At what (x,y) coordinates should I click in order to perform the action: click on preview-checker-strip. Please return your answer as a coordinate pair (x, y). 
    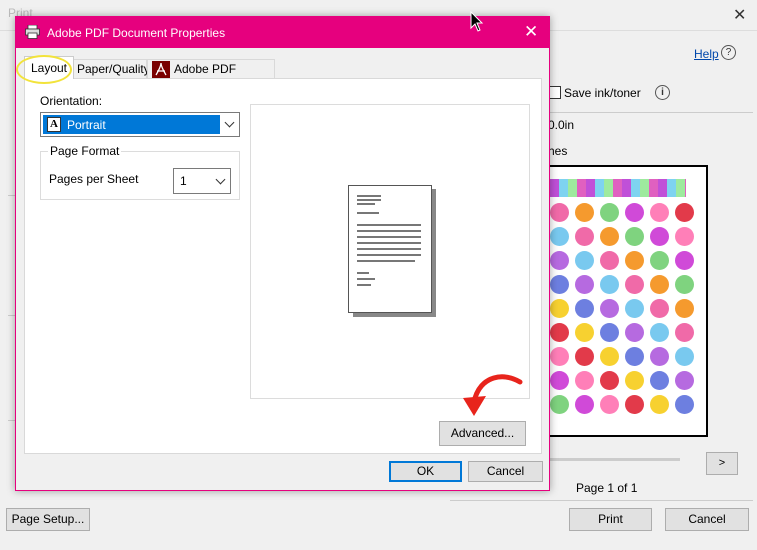
    Looking at the image, I should click on (618, 188).